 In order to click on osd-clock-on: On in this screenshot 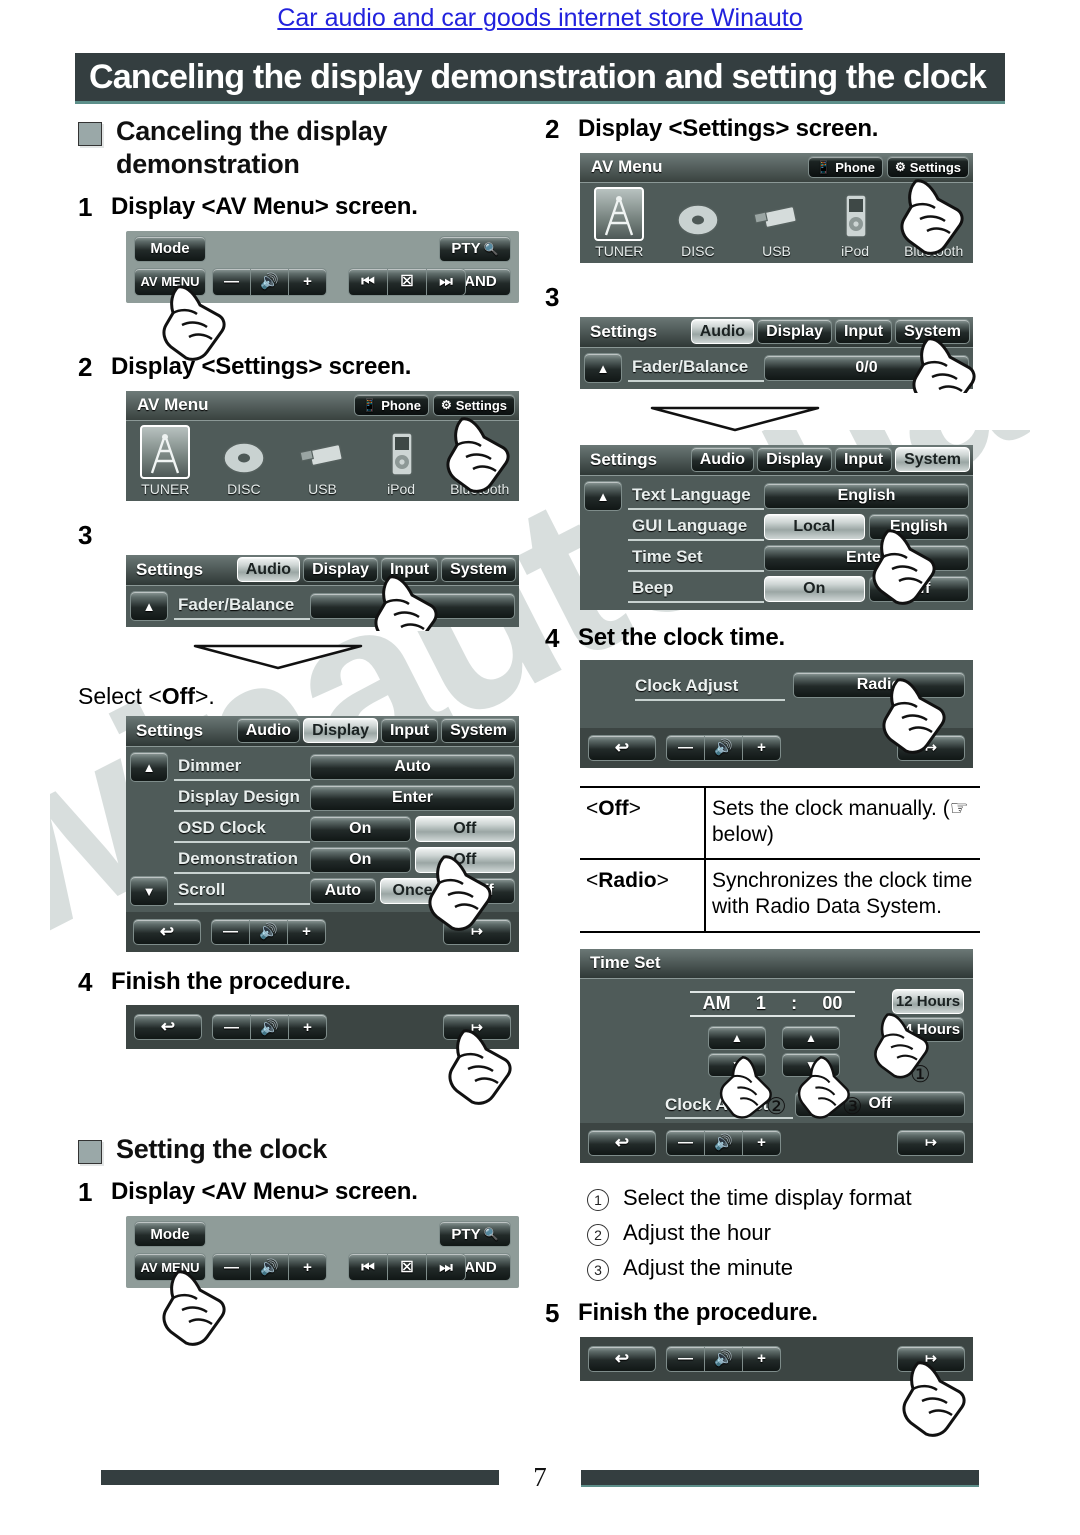, I will do `click(360, 829)`.